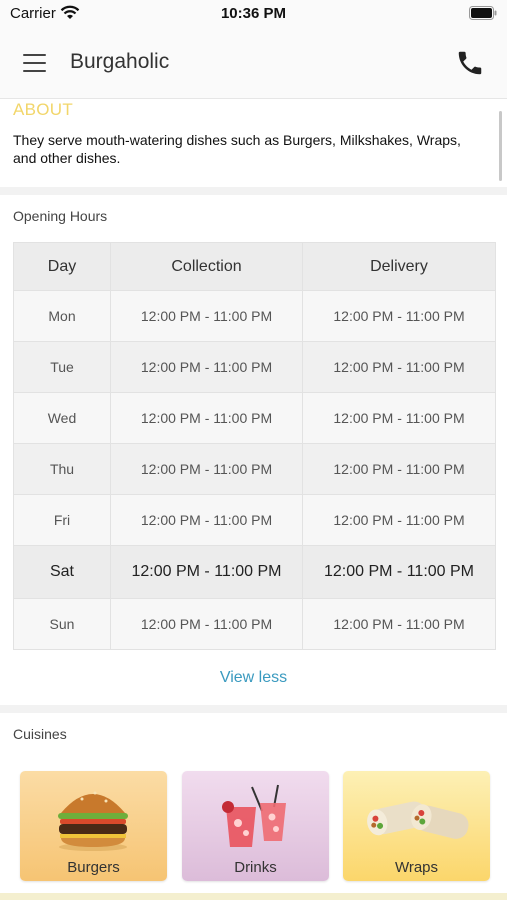 The height and width of the screenshot is (900, 507). Describe the element at coordinates (62, 624) in the screenshot. I see `day-cell: Sun` at that location.